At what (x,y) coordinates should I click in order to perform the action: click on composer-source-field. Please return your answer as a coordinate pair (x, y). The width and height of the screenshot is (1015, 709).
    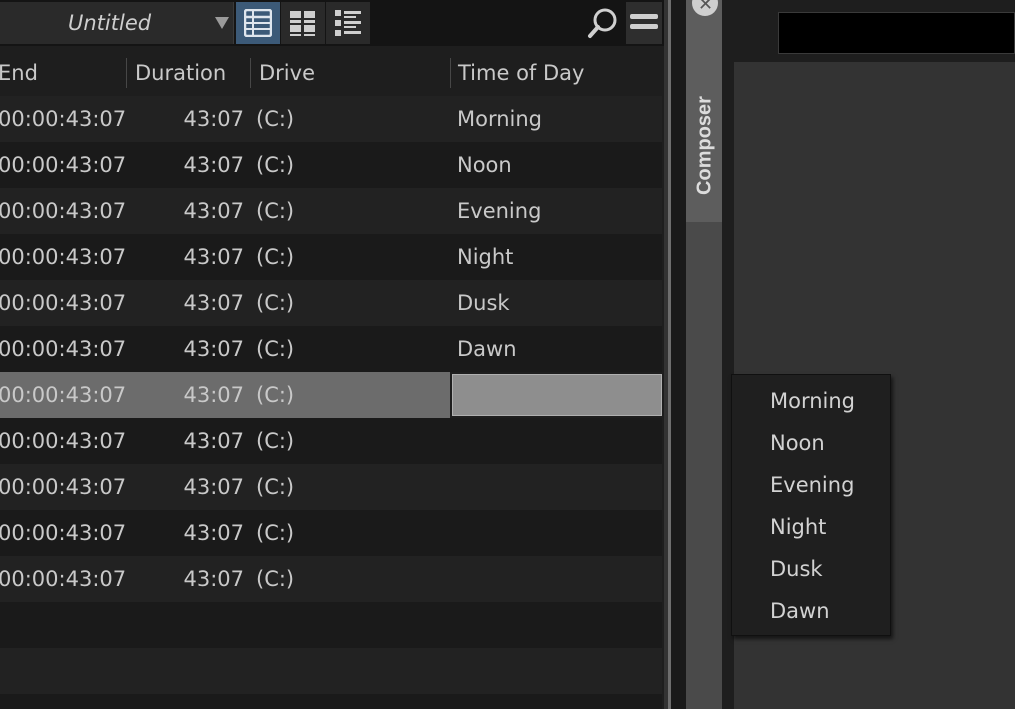
    Looking at the image, I should click on (896, 33).